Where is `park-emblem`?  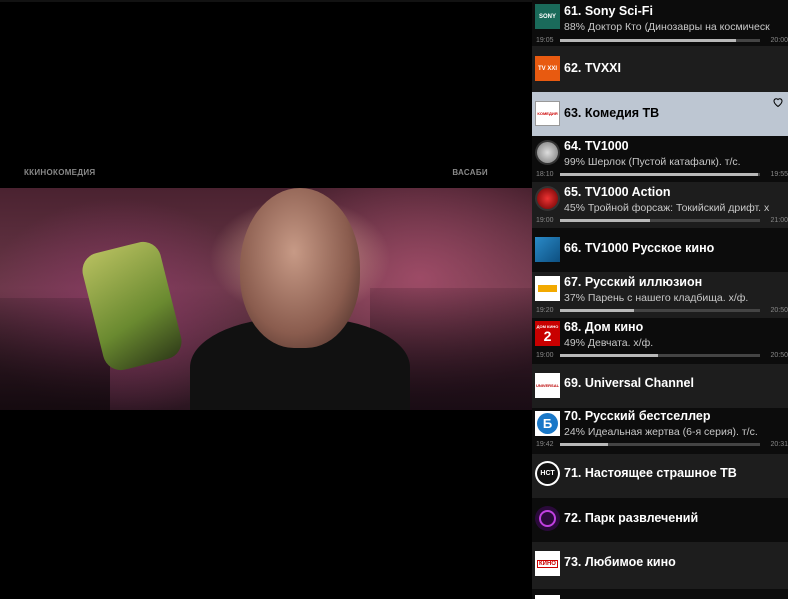 park-emblem is located at coordinates (547, 518).